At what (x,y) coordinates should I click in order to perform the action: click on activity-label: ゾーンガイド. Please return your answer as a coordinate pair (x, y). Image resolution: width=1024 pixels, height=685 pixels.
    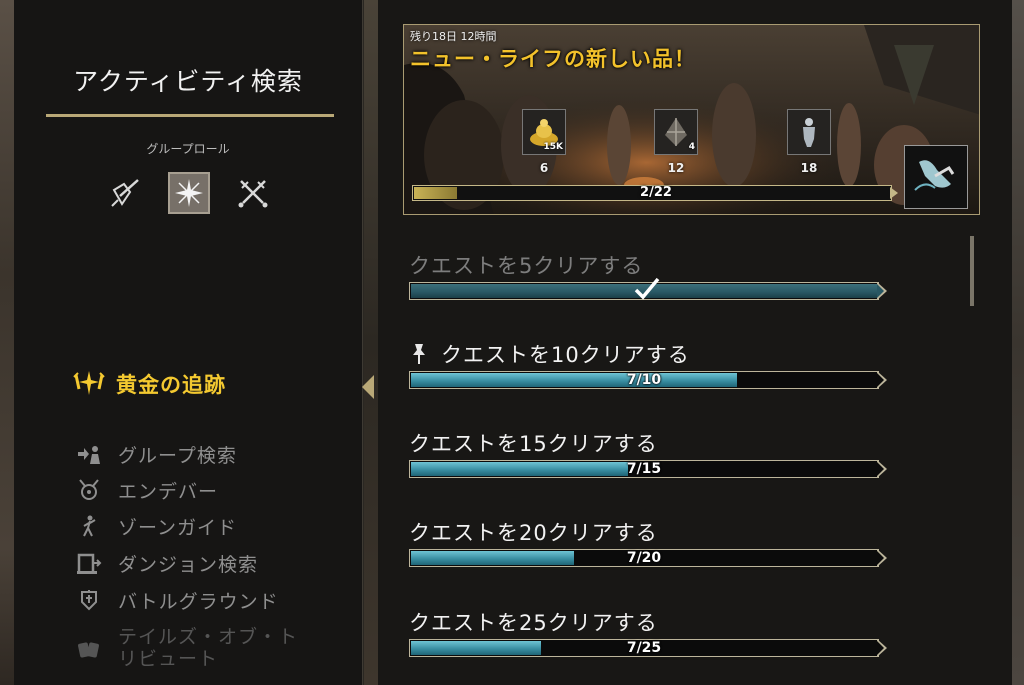
    Looking at the image, I should click on (178, 527).